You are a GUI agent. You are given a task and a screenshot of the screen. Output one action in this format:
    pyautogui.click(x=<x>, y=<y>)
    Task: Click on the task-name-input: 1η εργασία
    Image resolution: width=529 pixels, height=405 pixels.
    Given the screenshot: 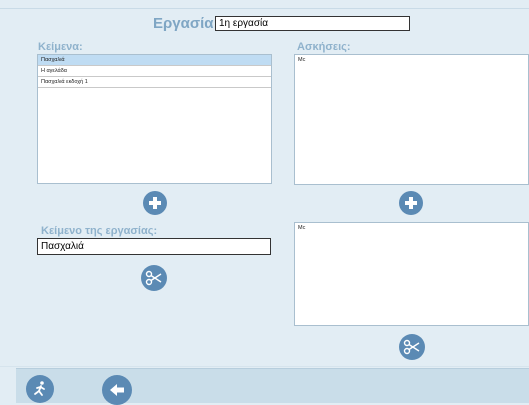 What is the action you would take?
    pyautogui.click(x=312, y=23)
    